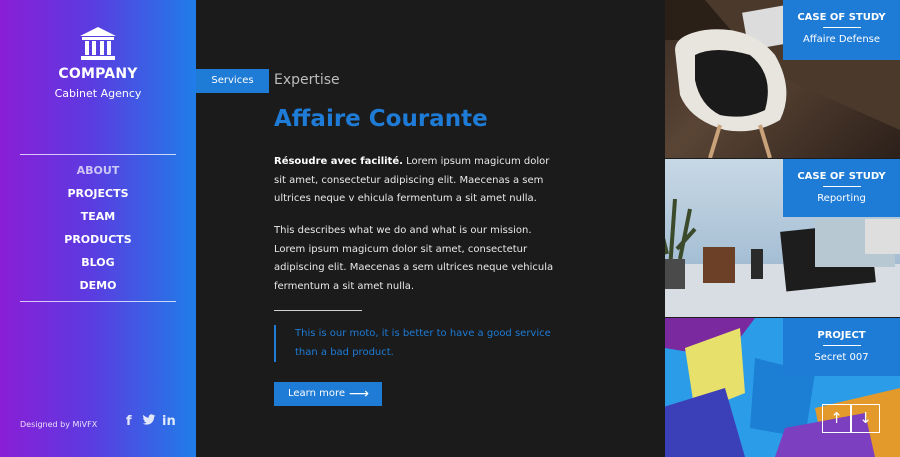 This screenshot has height=457, width=900. I want to click on case-title: Reporting, so click(841, 198).